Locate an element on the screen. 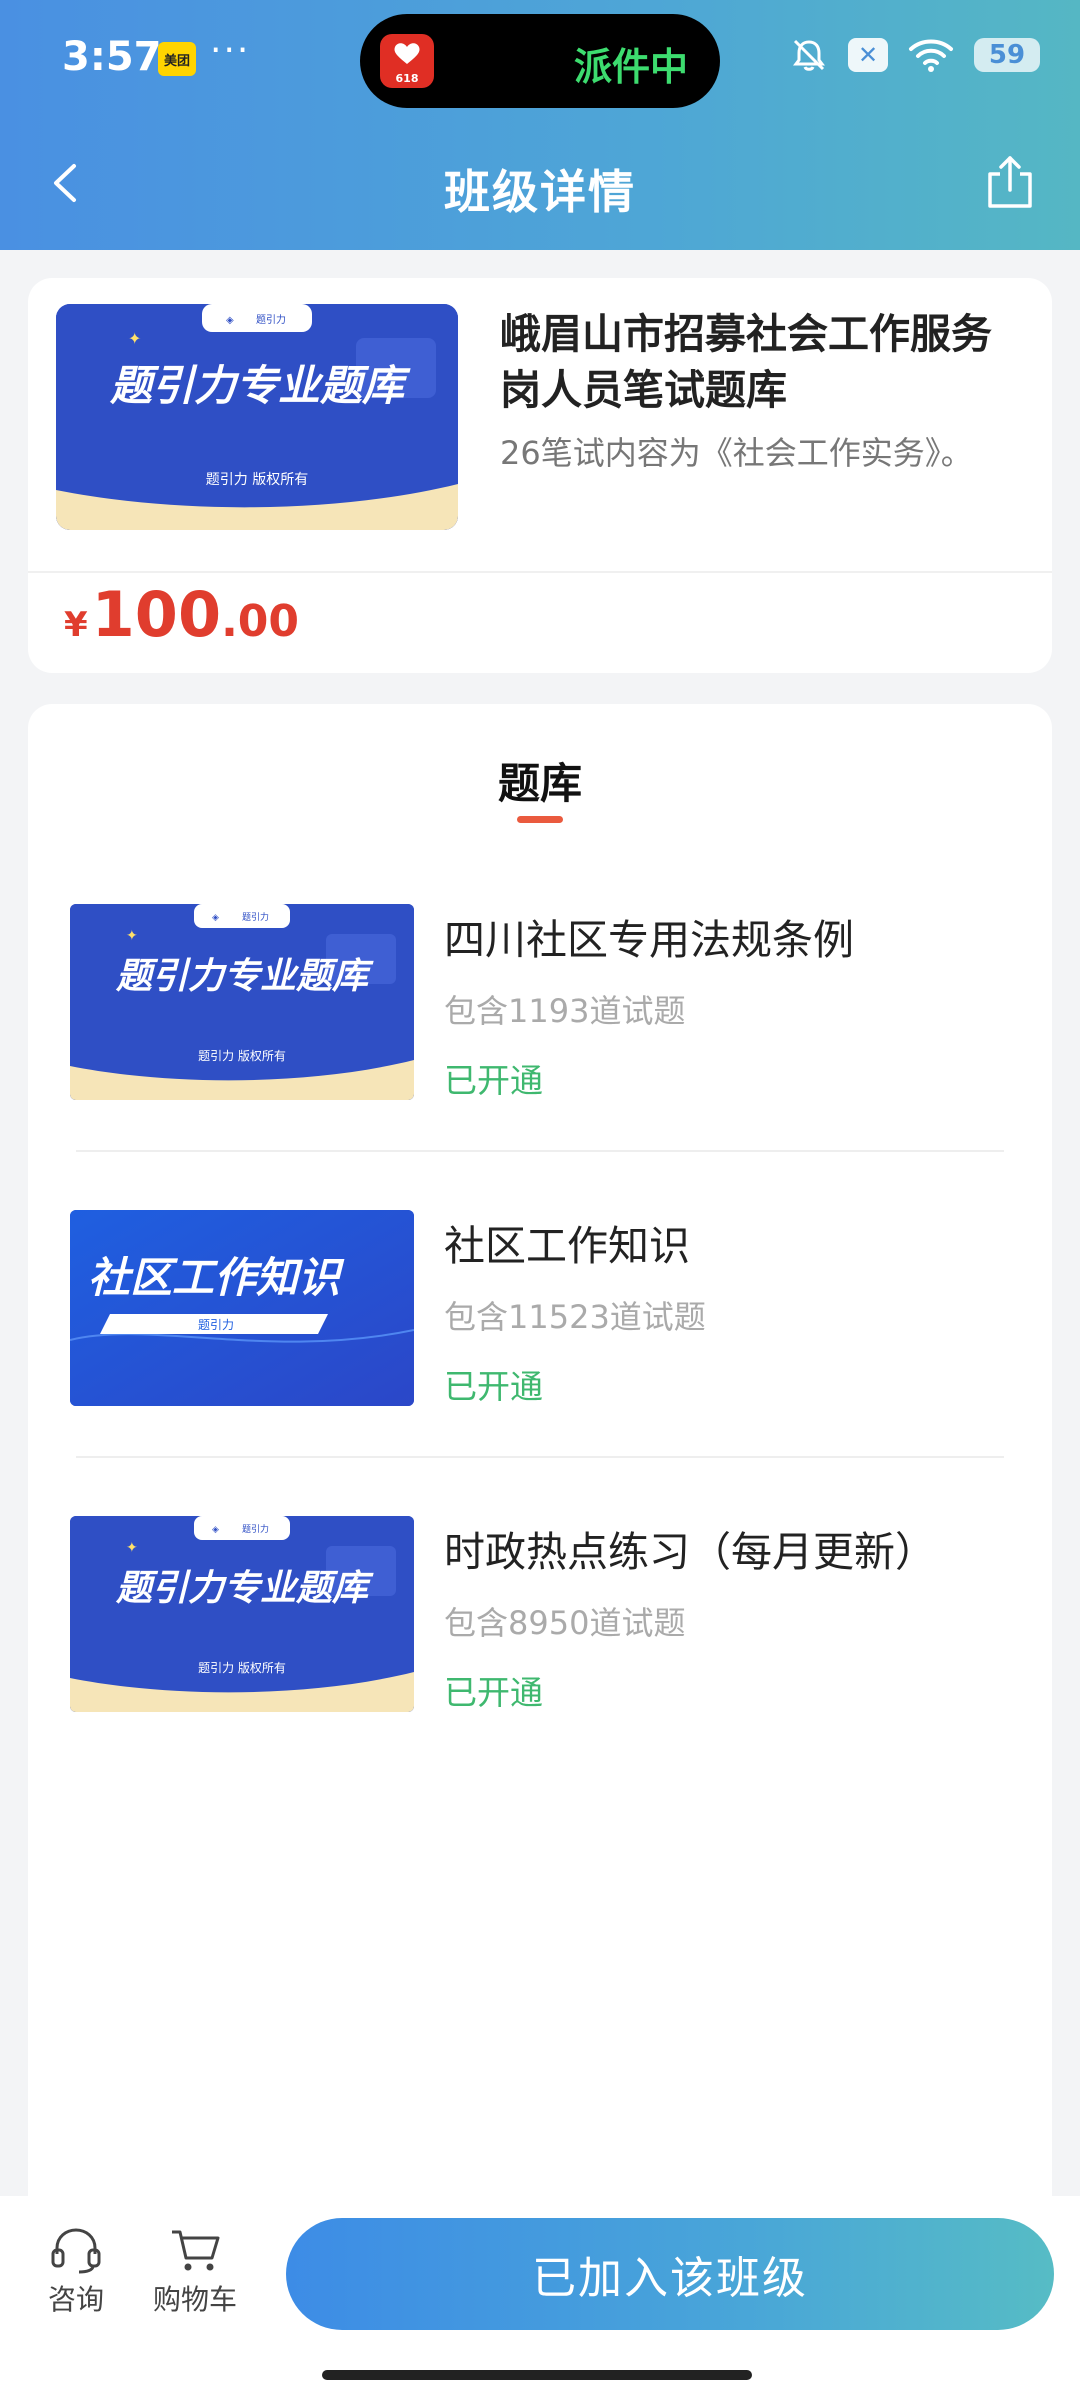 The width and height of the screenshot is (1080, 2400). pinduoduo-app-icon: 618 is located at coordinates (407, 61).